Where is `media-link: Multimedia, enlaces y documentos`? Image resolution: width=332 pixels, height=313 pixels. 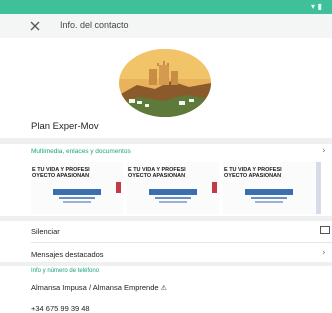 media-link: Multimedia, enlaces y documentos is located at coordinates (81, 151).